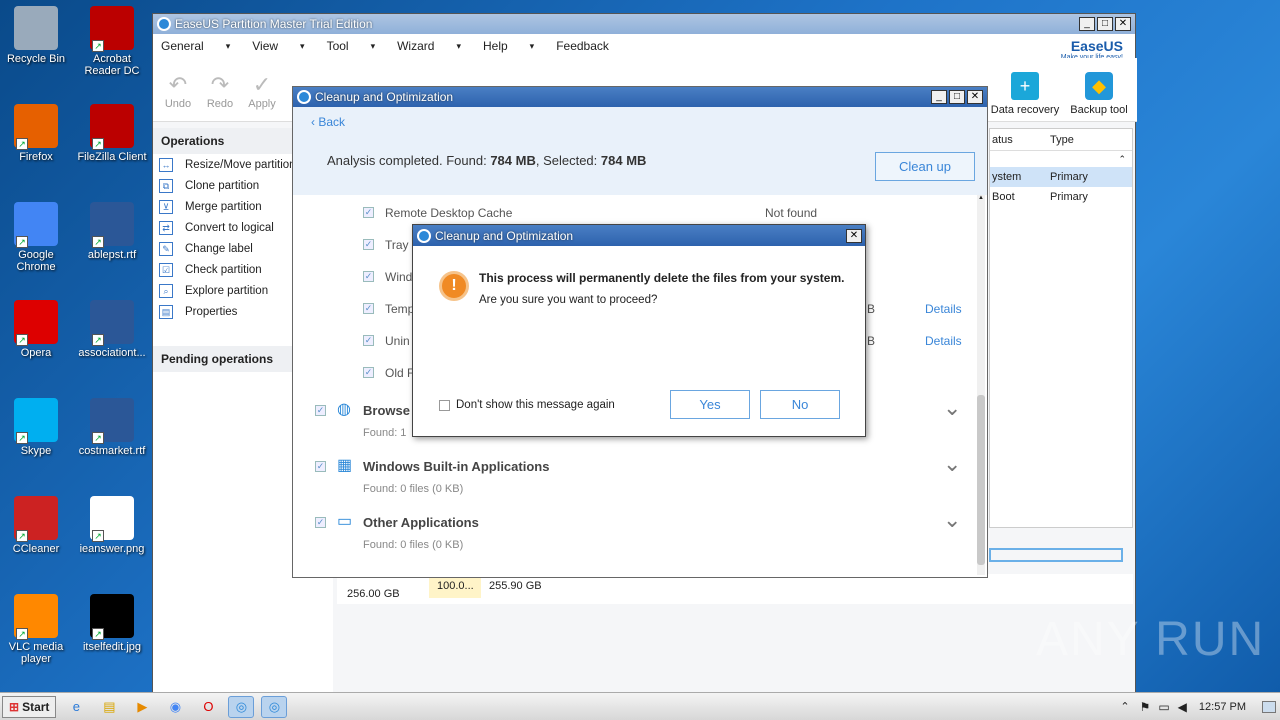 The image size is (1280, 720). What do you see at coordinates (527, 405) in the screenshot?
I see `dont-show-checkbox: Don't show this message again` at bounding box center [527, 405].